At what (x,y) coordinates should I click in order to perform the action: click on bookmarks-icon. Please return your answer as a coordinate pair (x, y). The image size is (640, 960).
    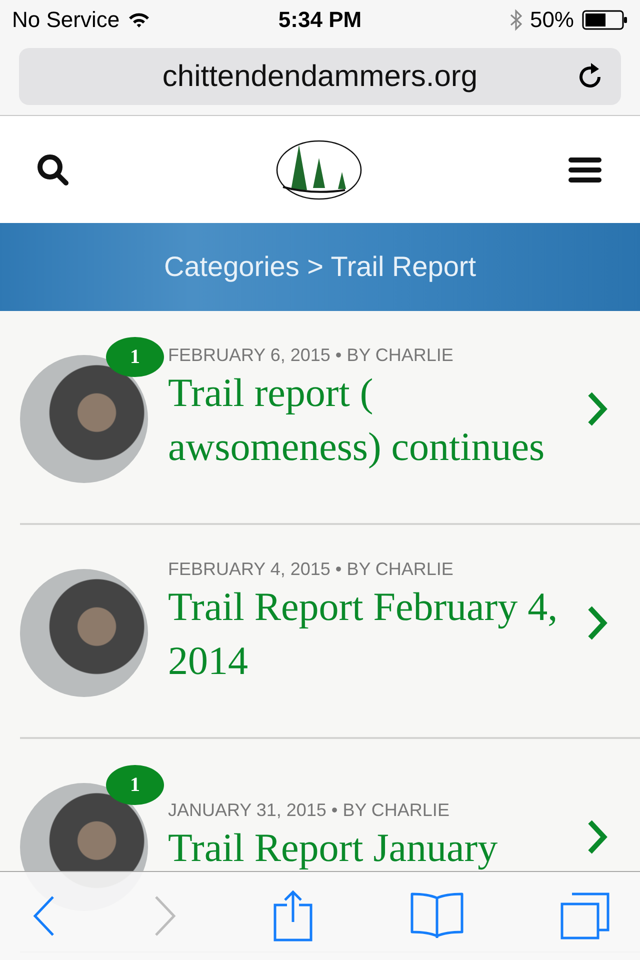
    Looking at the image, I should click on (437, 916).